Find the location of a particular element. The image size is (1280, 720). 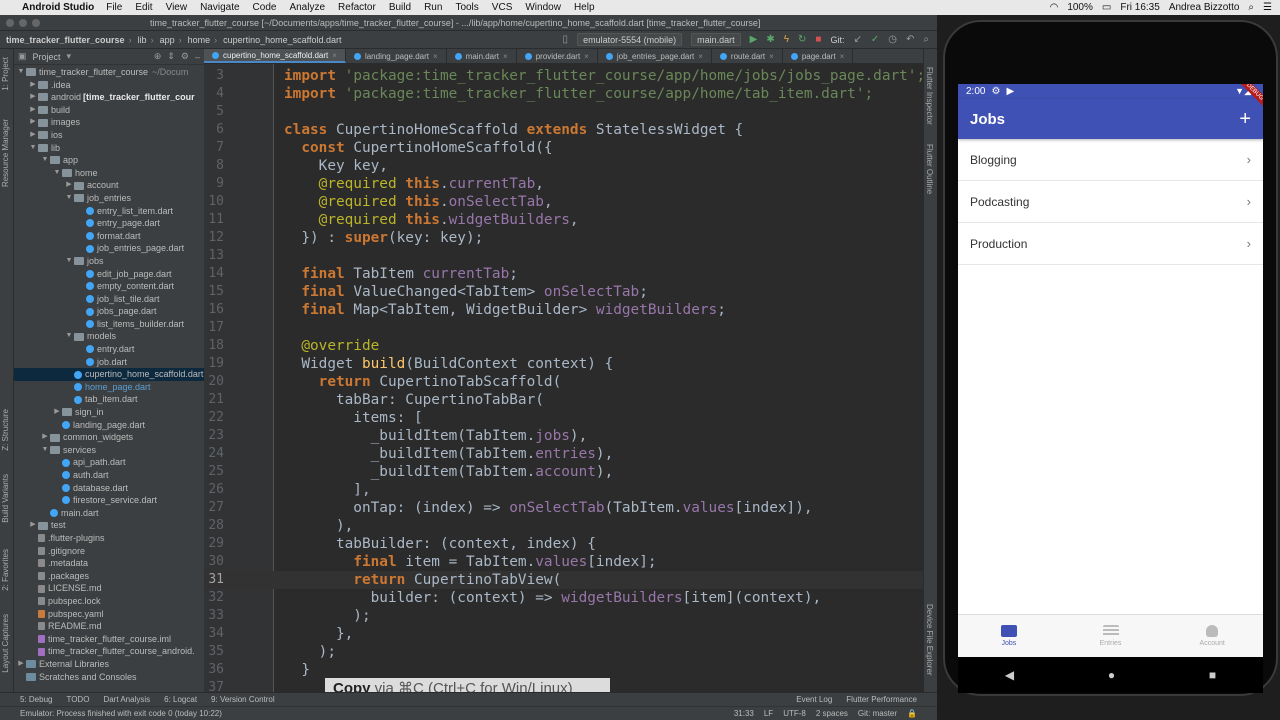

side-tool-flutter-inspector: Flutter Inspector is located at coordinates (929, 96).